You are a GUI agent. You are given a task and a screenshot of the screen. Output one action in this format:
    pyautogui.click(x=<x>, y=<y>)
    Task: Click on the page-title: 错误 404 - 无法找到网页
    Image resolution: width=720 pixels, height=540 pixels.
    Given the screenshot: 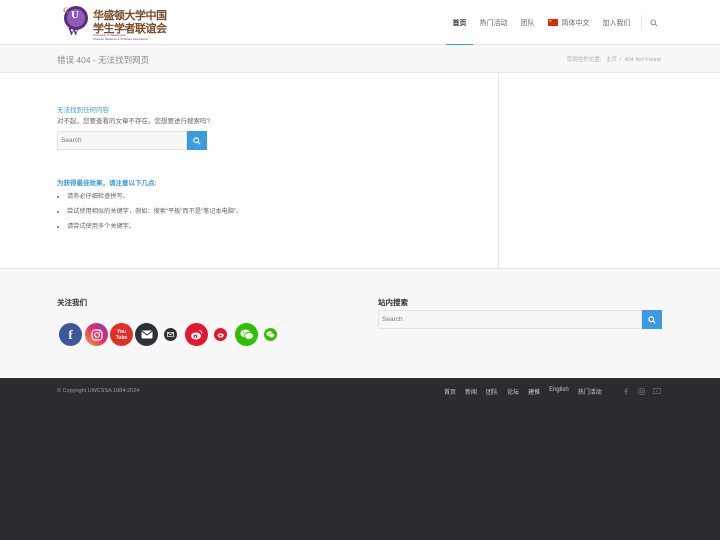 What is the action you would take?
    pyautogui.click(x=103, y=60)
    